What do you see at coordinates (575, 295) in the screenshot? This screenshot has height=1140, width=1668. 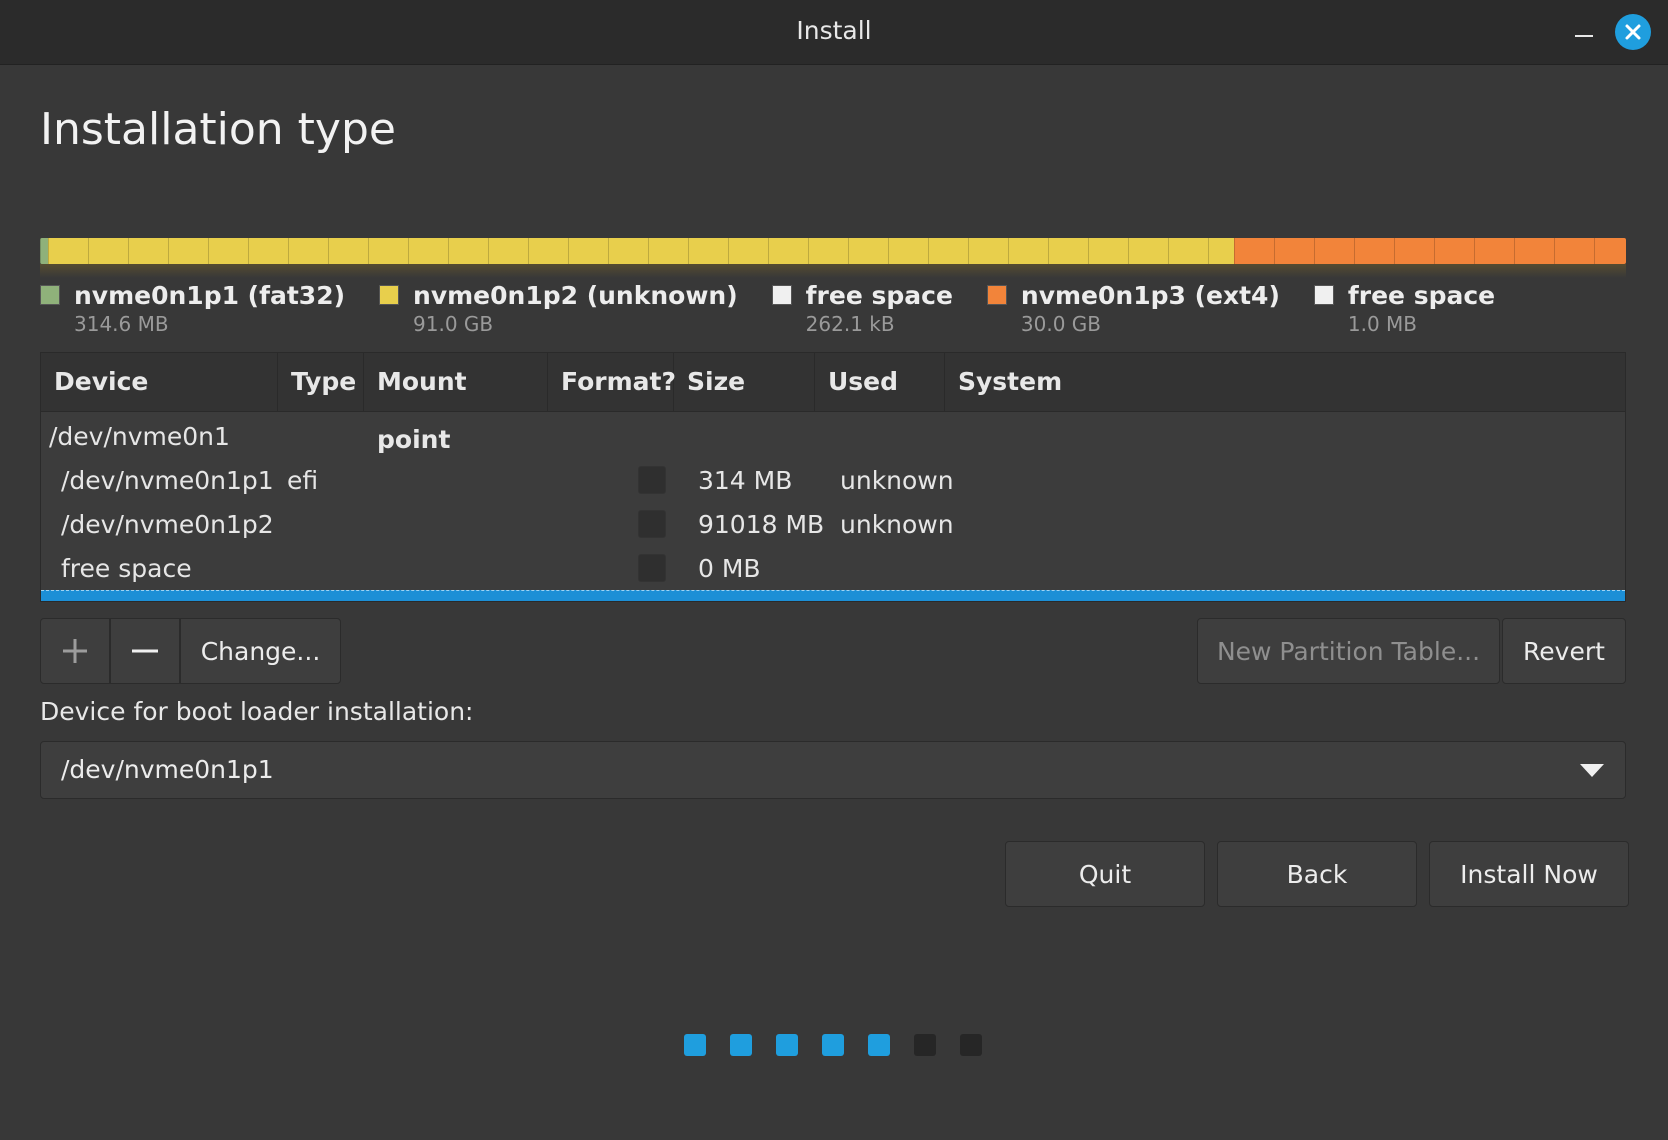 I see `legend-name: nvme0n1p2 (unknown)` at bounding box center [575, 295].